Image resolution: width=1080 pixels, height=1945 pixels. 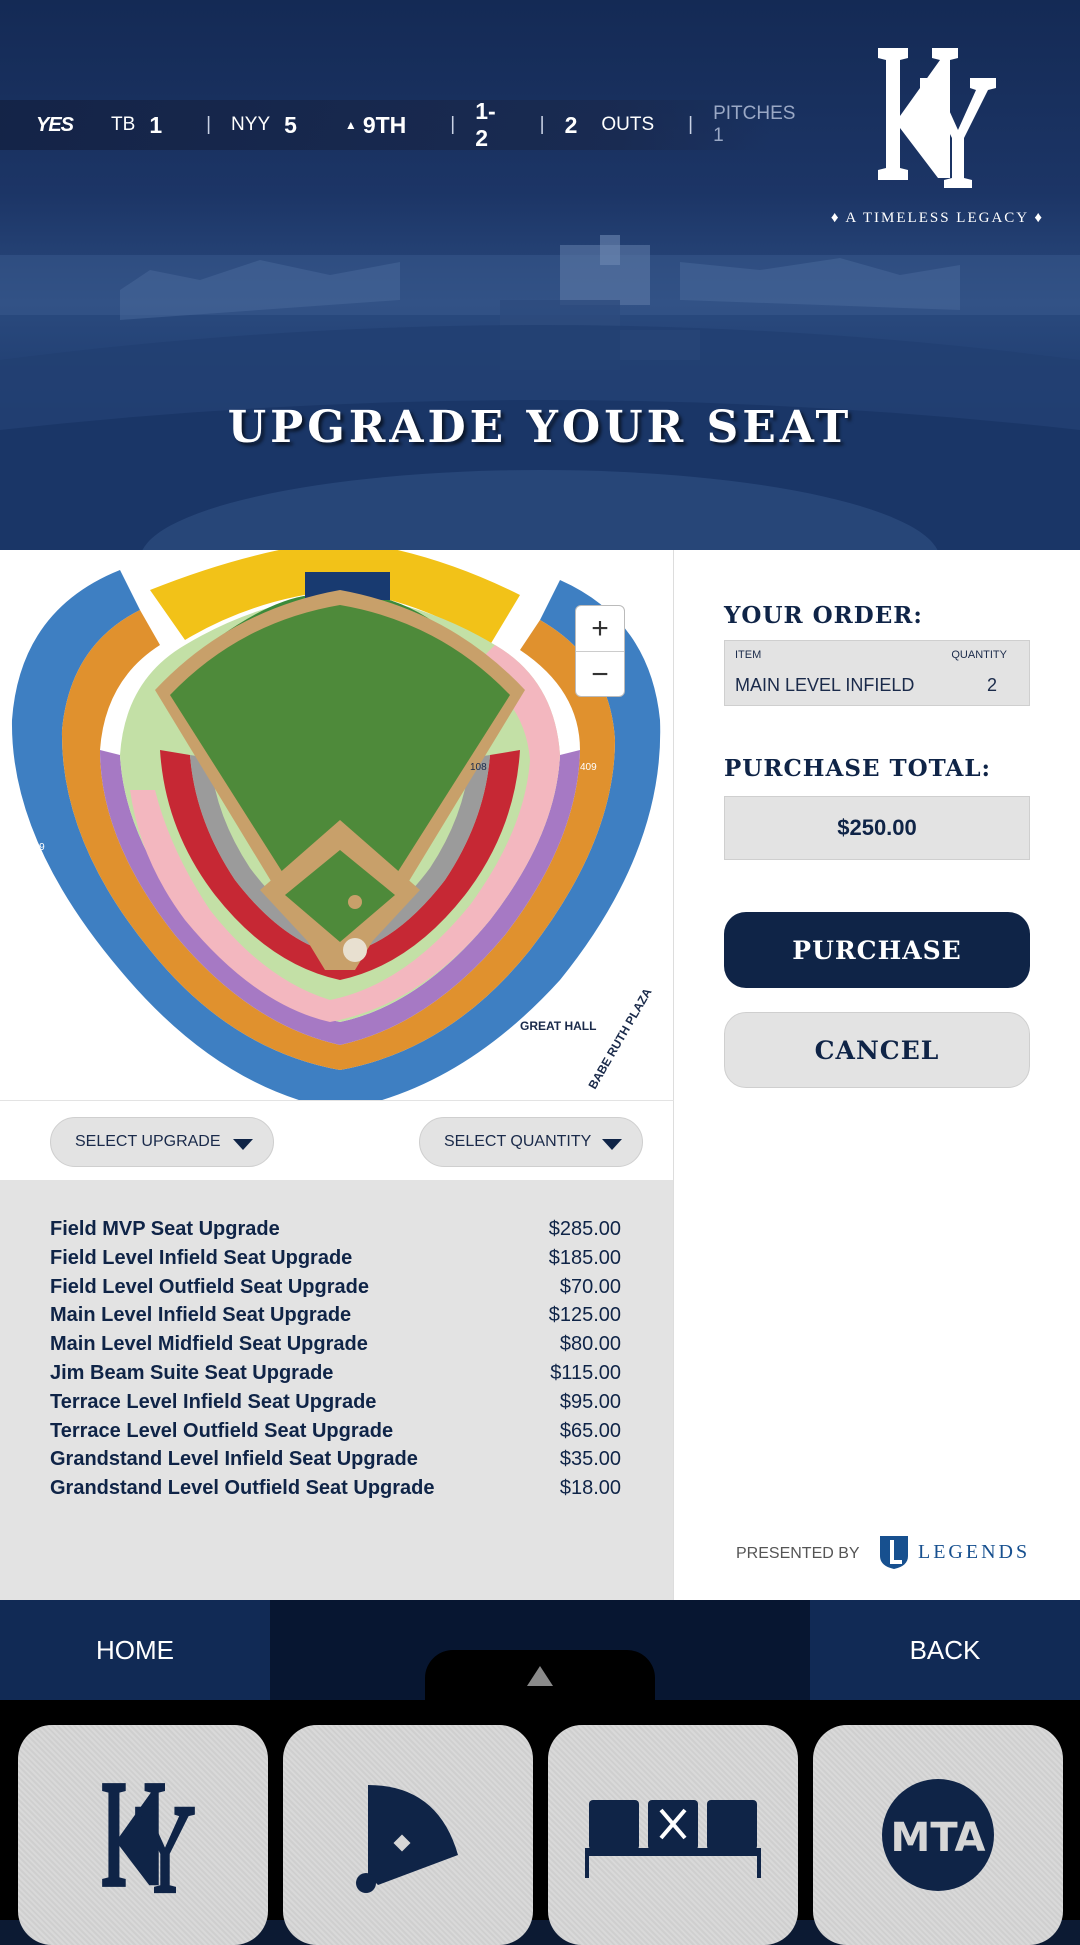 I want to click on item-column-header: ITEM, so click(x=748, y=655).